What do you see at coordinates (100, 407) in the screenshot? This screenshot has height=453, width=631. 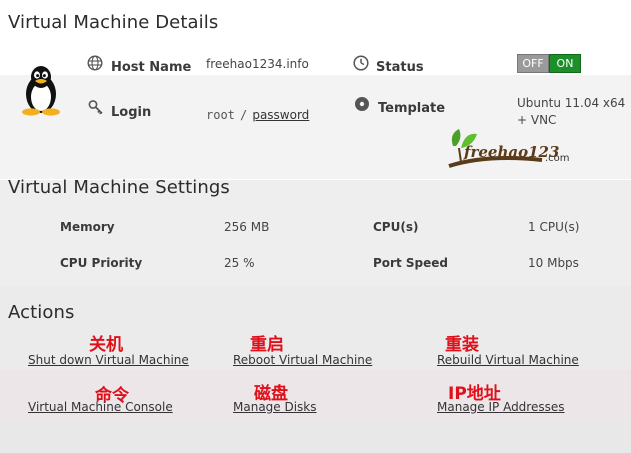 I see `vm-console-link: Virtual Machine Console` at bounding box center [100, 407].